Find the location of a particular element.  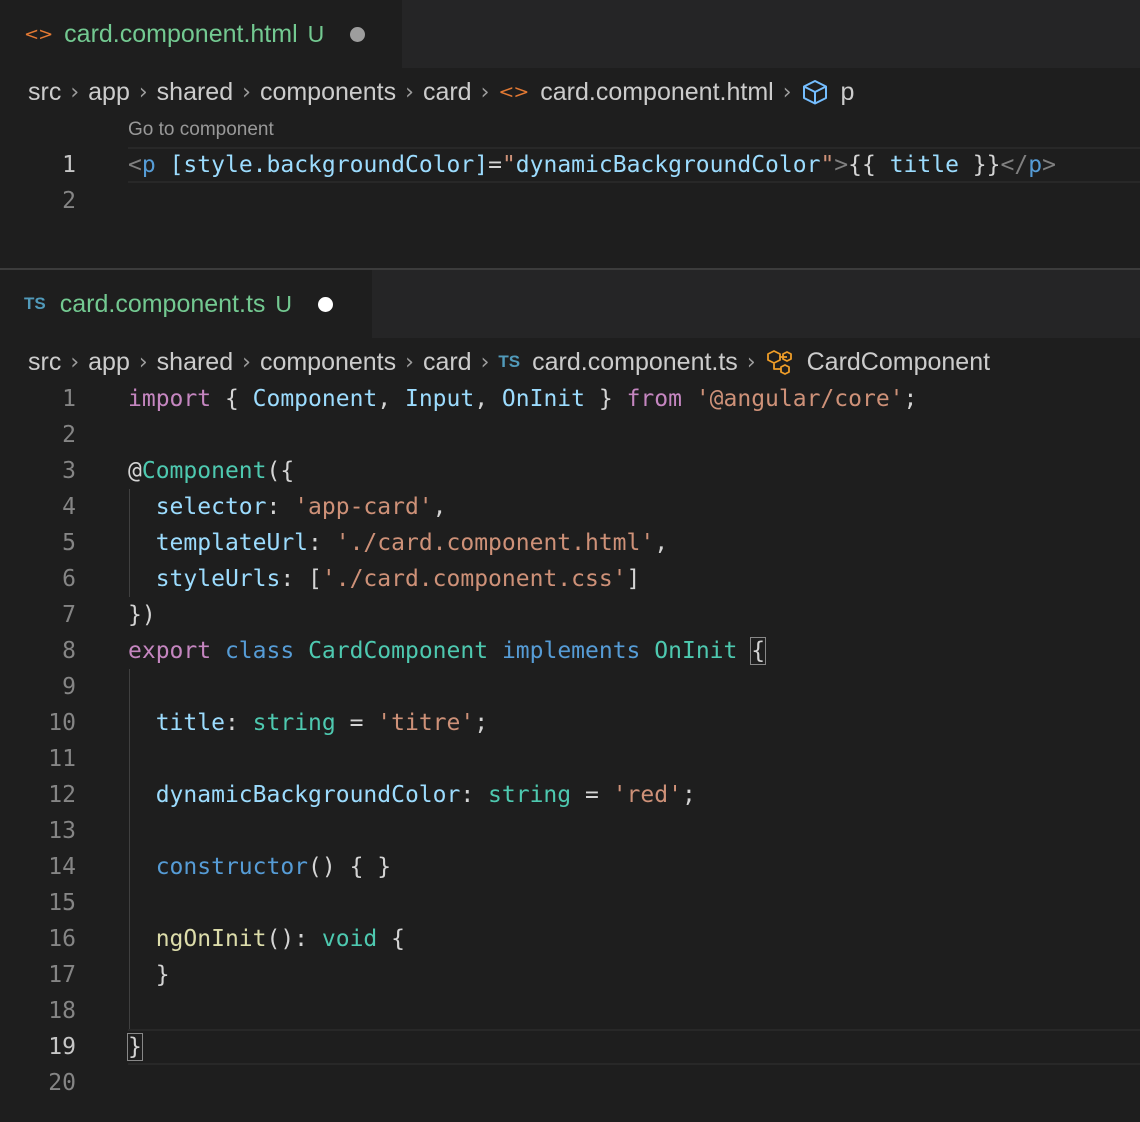

breadcrumb-item: <> card.component.html is located at coordinates (635, 92).